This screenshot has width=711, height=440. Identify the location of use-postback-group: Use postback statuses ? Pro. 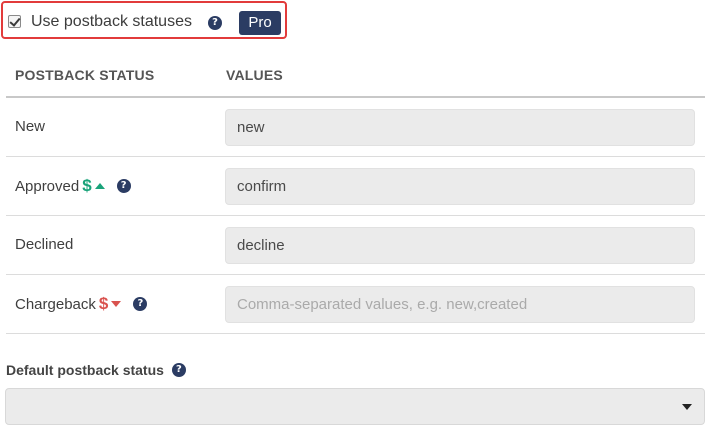
(144, 20).